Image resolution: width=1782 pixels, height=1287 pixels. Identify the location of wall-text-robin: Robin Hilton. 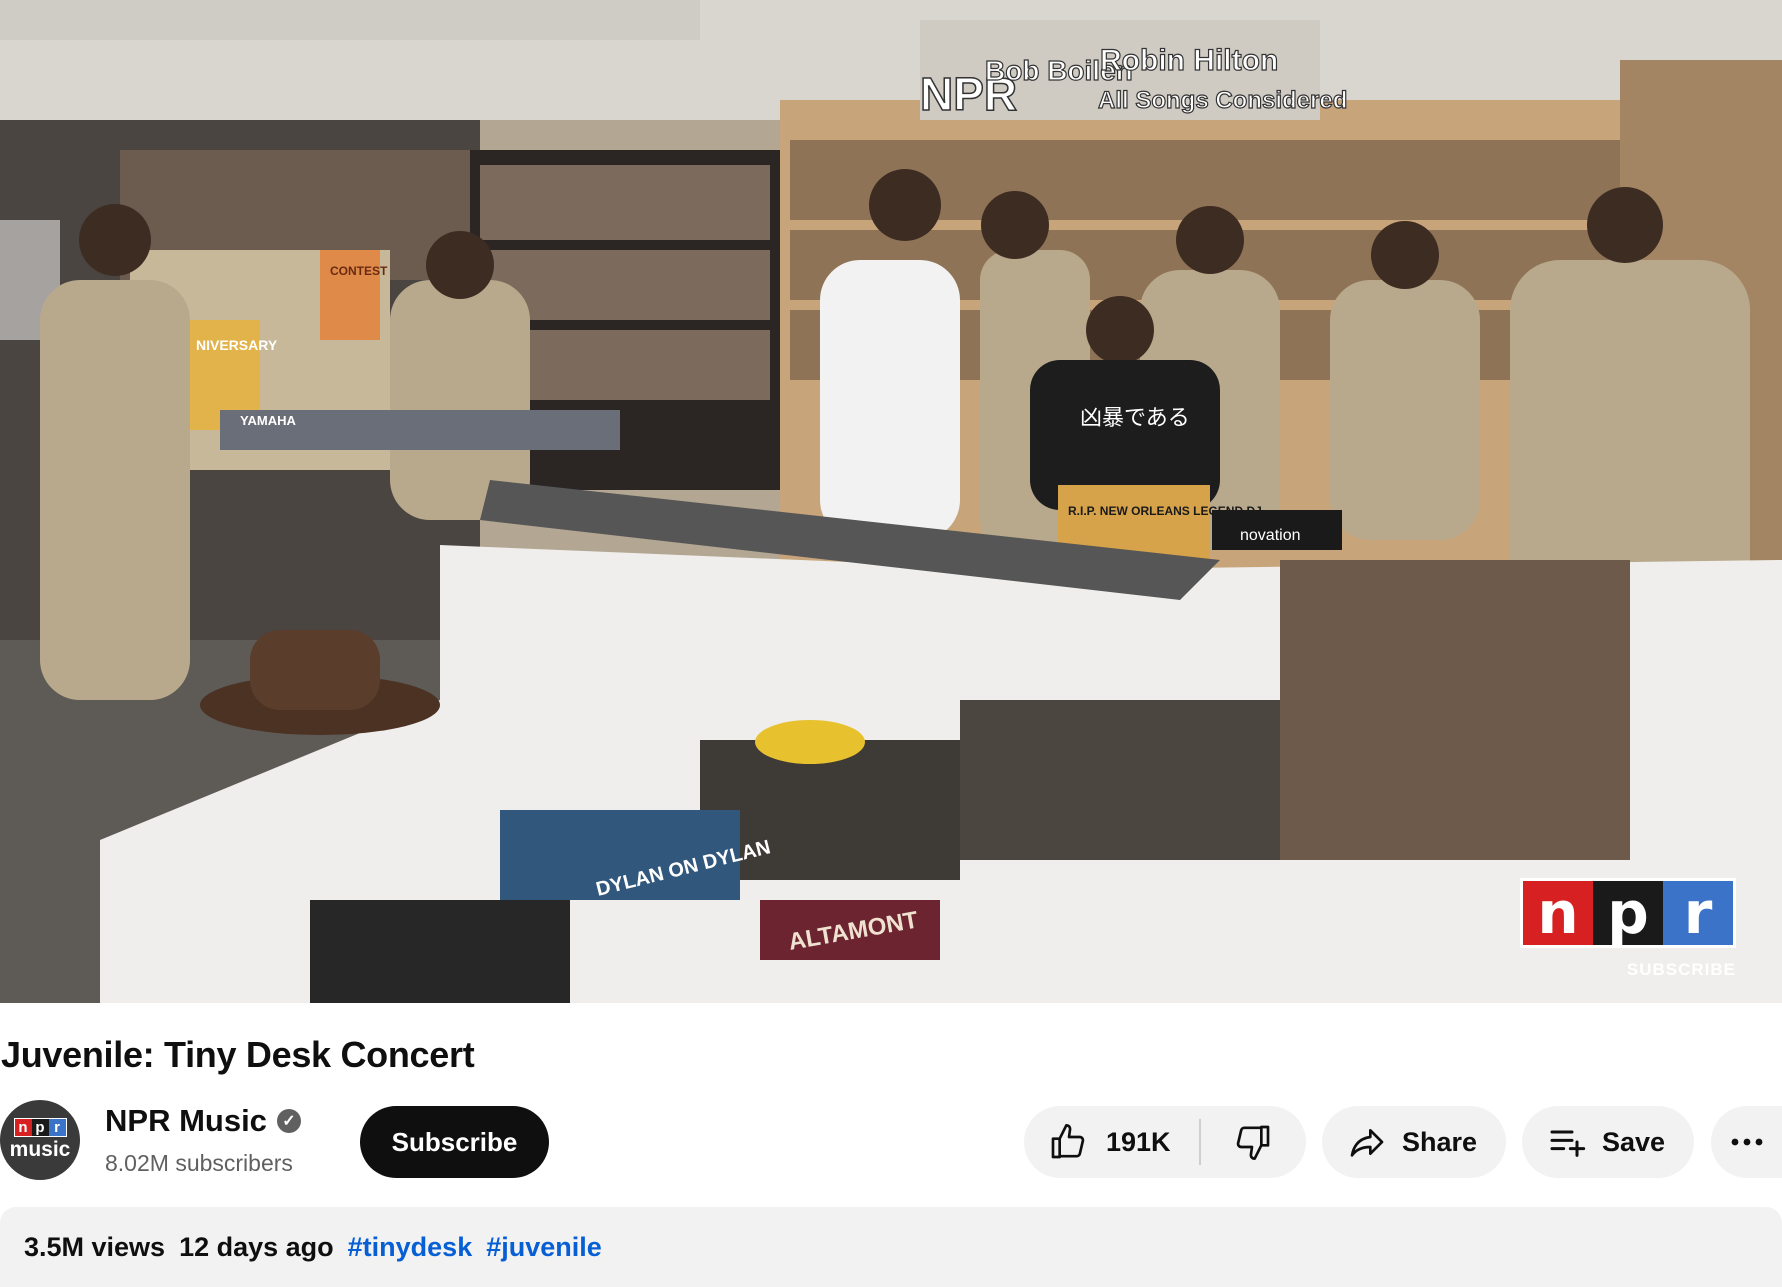
(1189, 60).